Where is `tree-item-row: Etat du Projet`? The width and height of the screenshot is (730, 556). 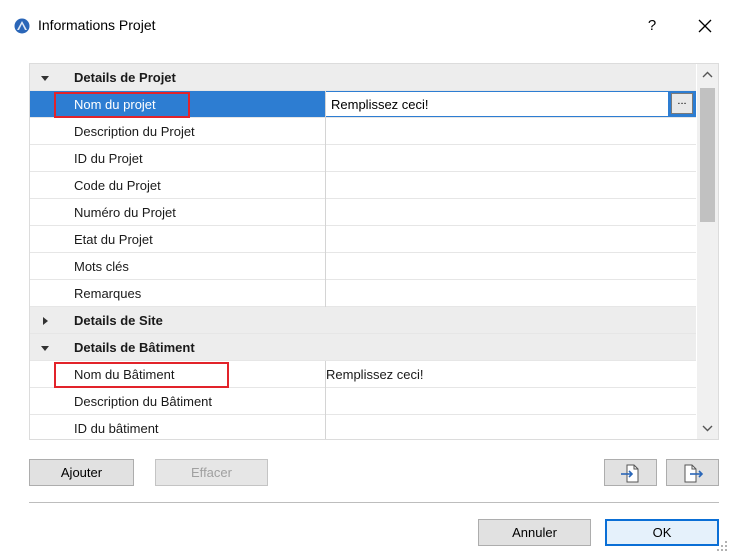
tree-item-row: Etat du Projet is located at coordinates (363, 239).